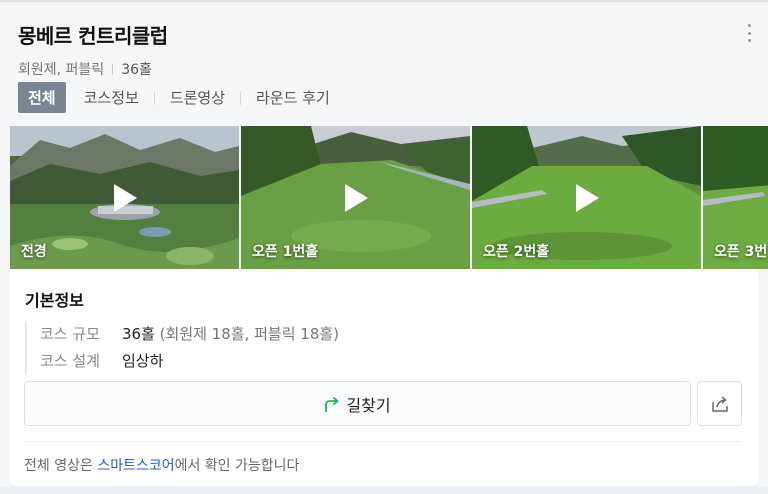  I want to click on share-button, so click(719, 403).